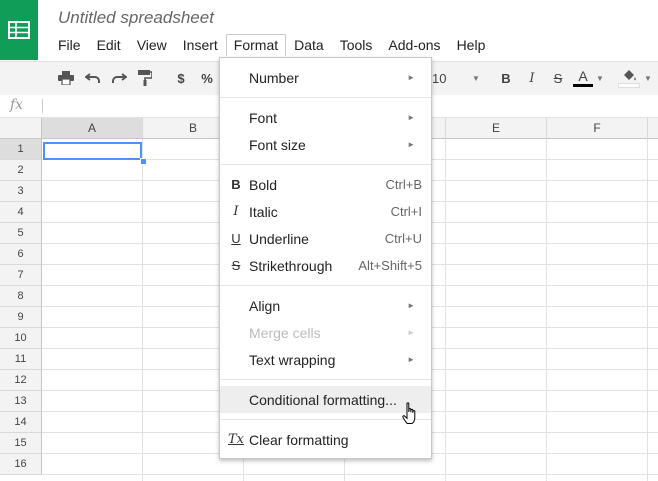 The height and width of the screenshot is (481, 658). I want to click on menu-item-italic: I Italic Ctrl+I, so click(325, 211).